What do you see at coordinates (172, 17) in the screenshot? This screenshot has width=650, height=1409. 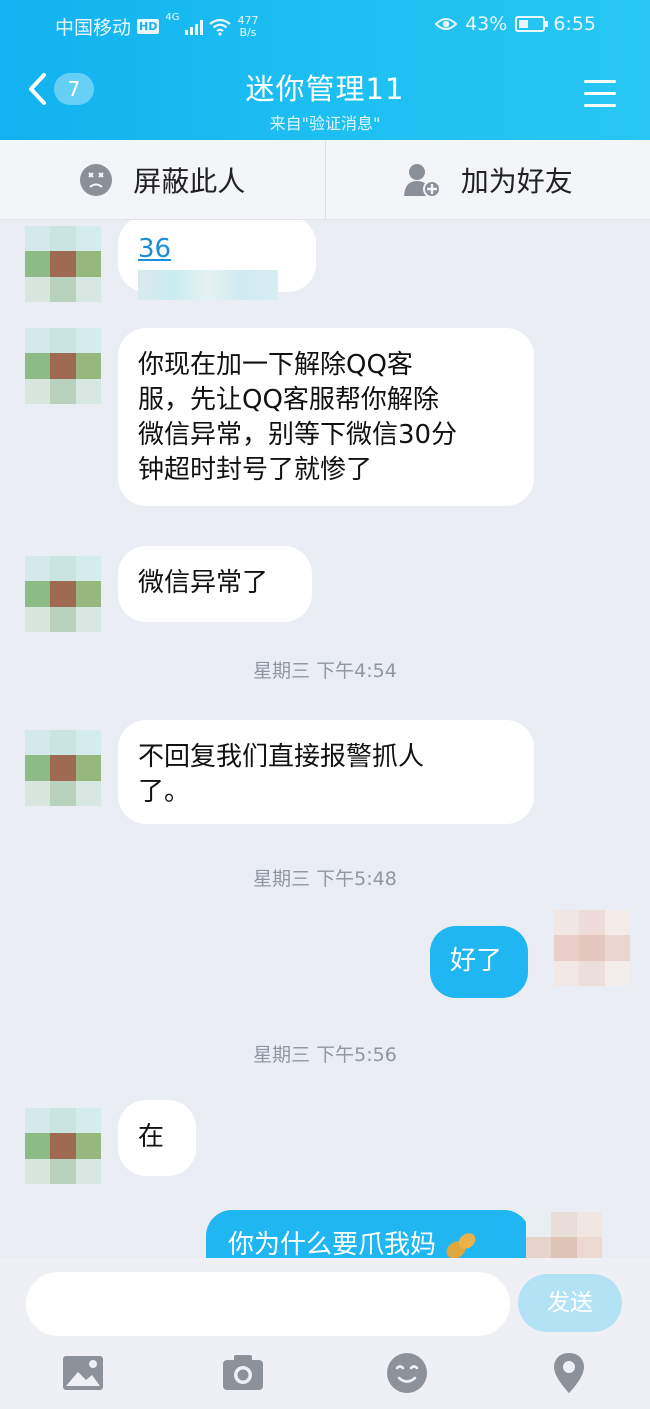 I see `network-type: 4G` at bounding box center [172, 17].